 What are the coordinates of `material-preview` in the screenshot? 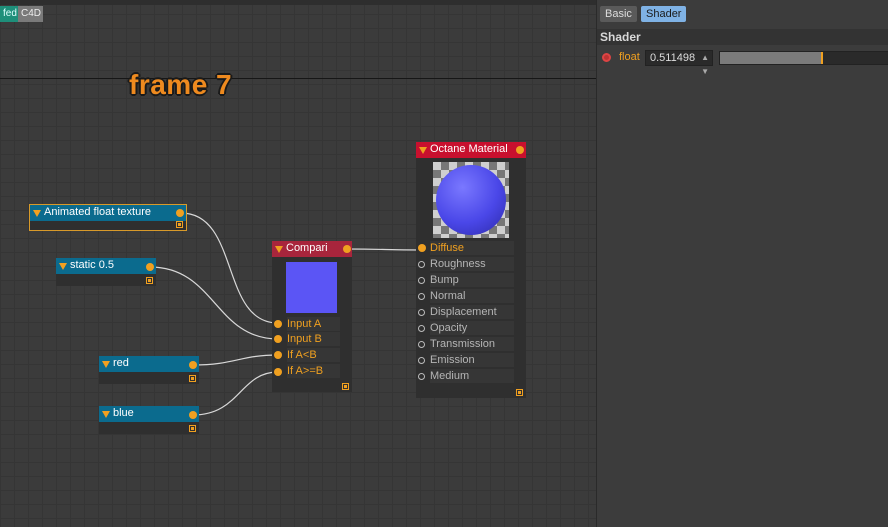 It's located at (471, 200).